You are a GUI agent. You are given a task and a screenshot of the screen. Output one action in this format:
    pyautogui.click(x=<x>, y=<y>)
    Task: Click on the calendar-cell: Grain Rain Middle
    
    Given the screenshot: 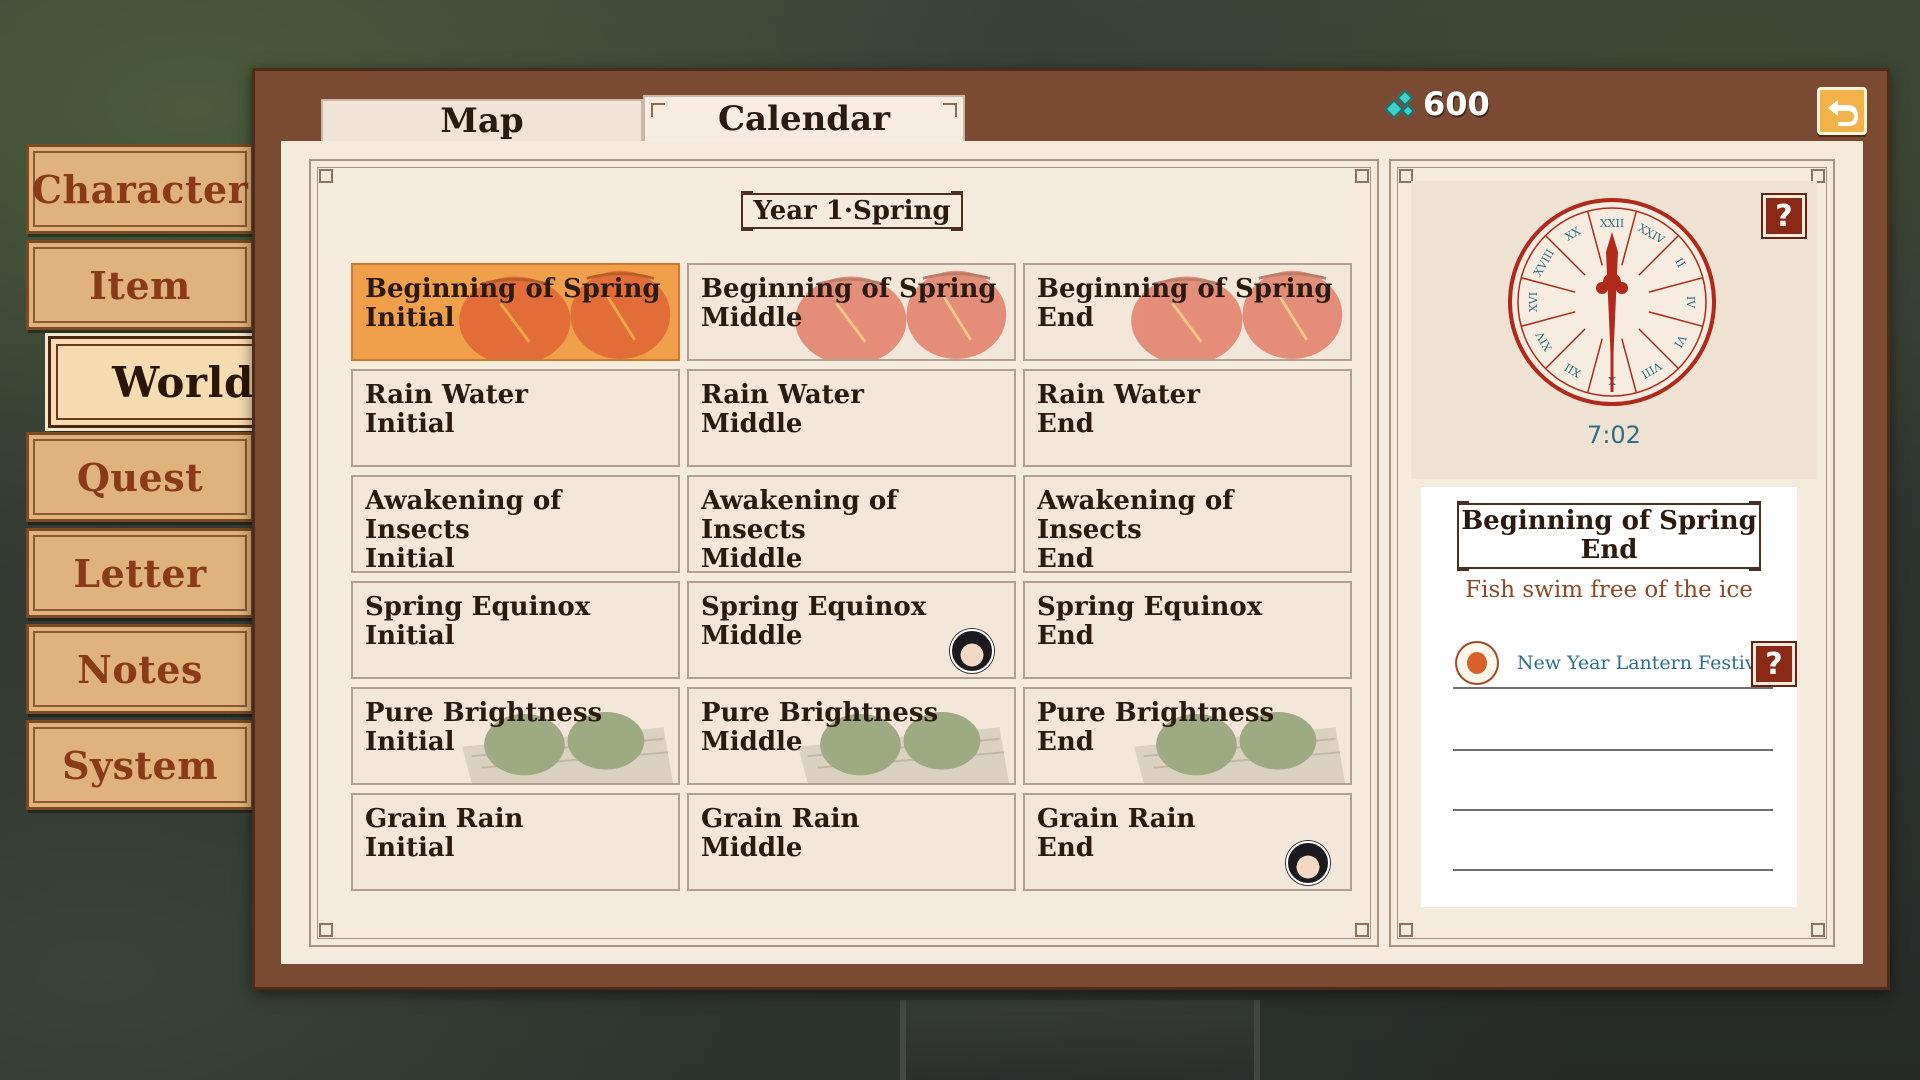 What is the action you would take?
    pyautogui.click(x=851, y=842)
    